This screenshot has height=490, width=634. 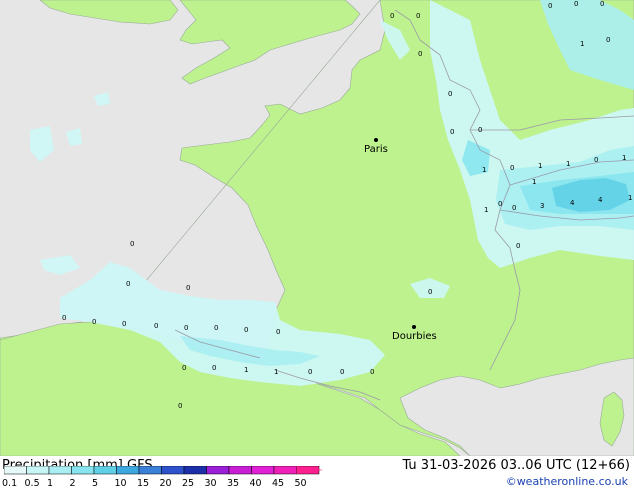 What do you see at coordinates (516, 465) in the screenshot?
I see `forecast-date: Tu 31-03-2026 03..06 UTC (12+66)` at bounding box center [516, 465].